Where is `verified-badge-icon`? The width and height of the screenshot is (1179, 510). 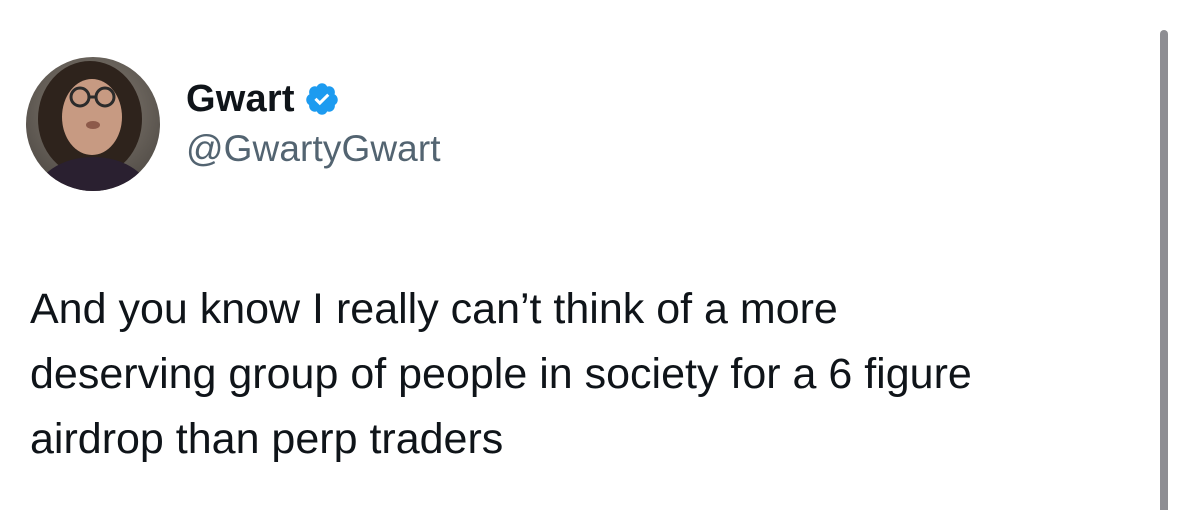 verified-badge-icon is located at coordinates (322, 99).